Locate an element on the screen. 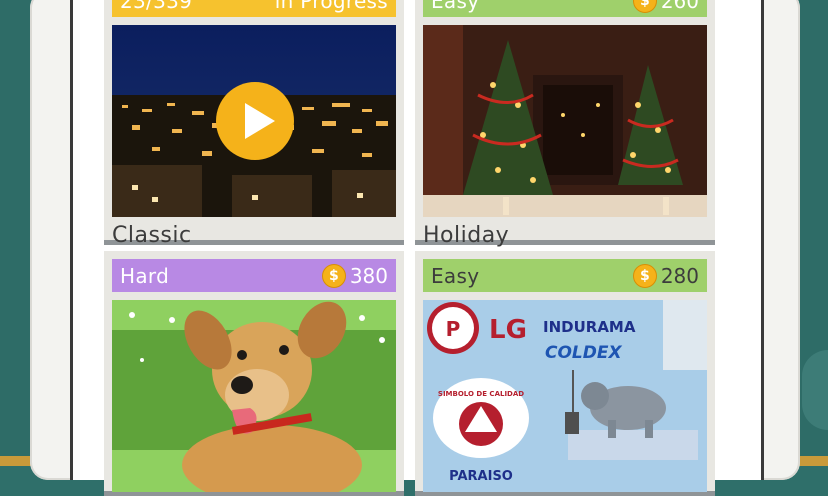 The image size is (828, 496). coldex-text: COLDEX is located at coordinates (583, 353).